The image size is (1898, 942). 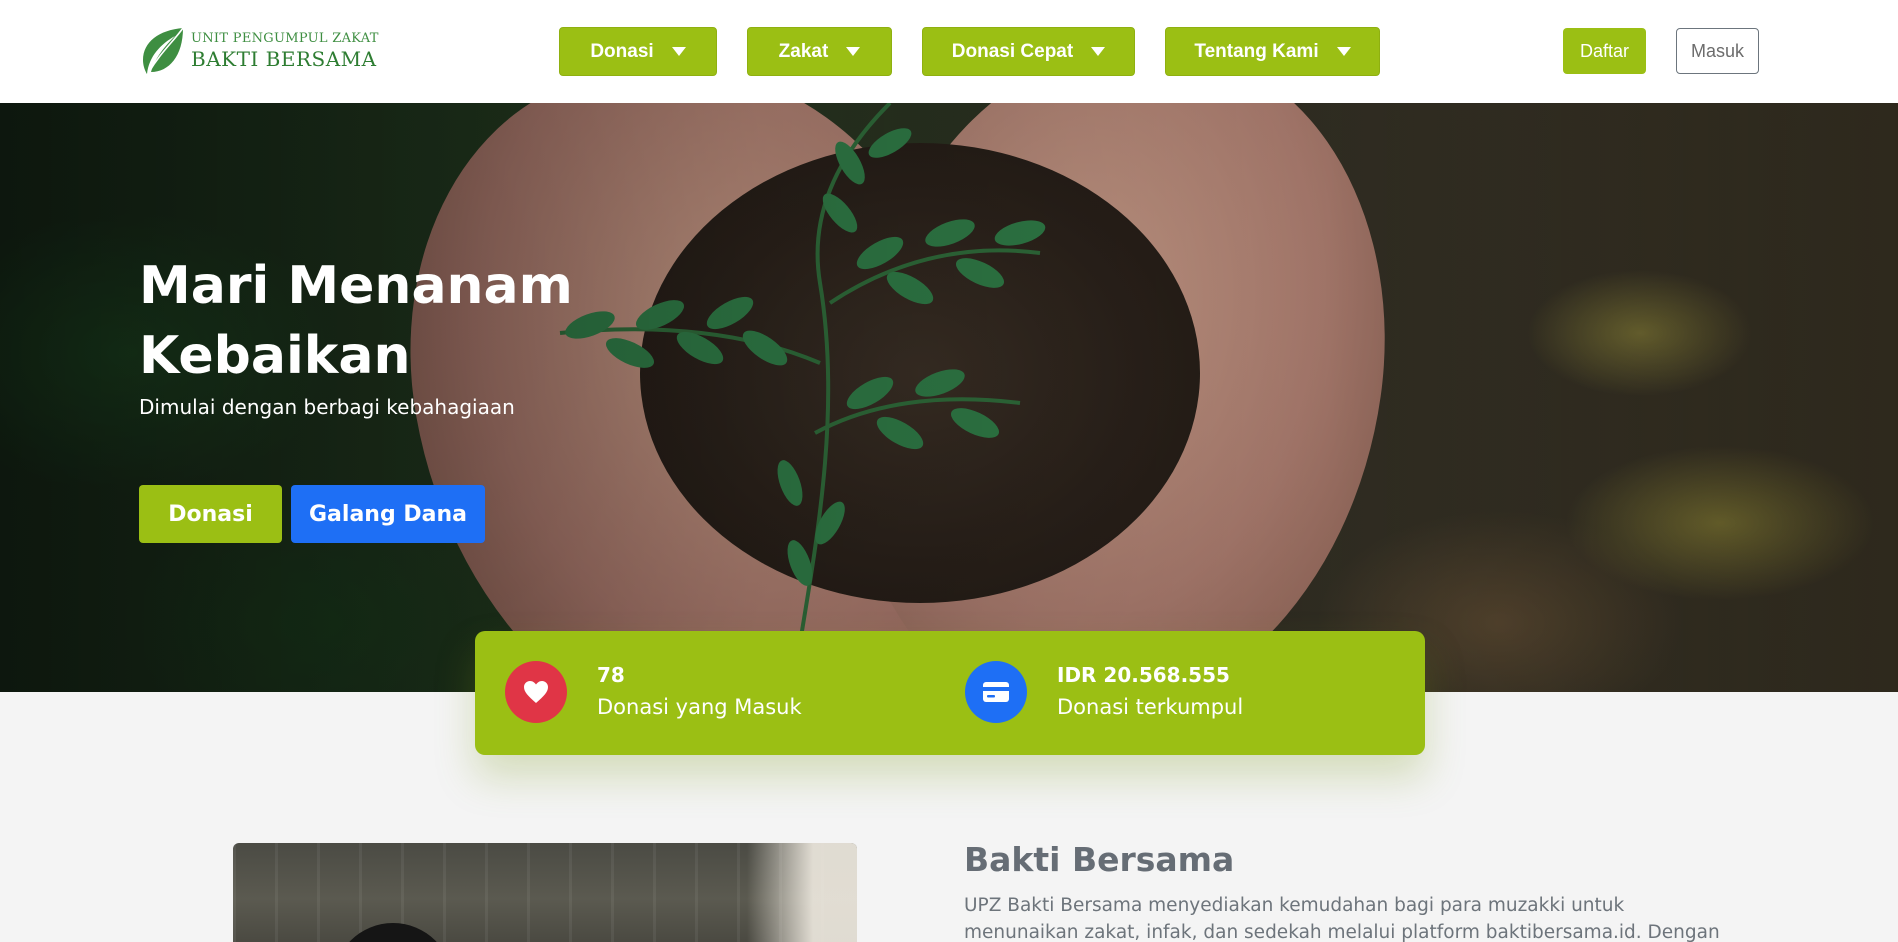 What do you see at coordinates (611, 675) in the screenshot?
I see `donations-count: 78` at bounding box center [611, 675].